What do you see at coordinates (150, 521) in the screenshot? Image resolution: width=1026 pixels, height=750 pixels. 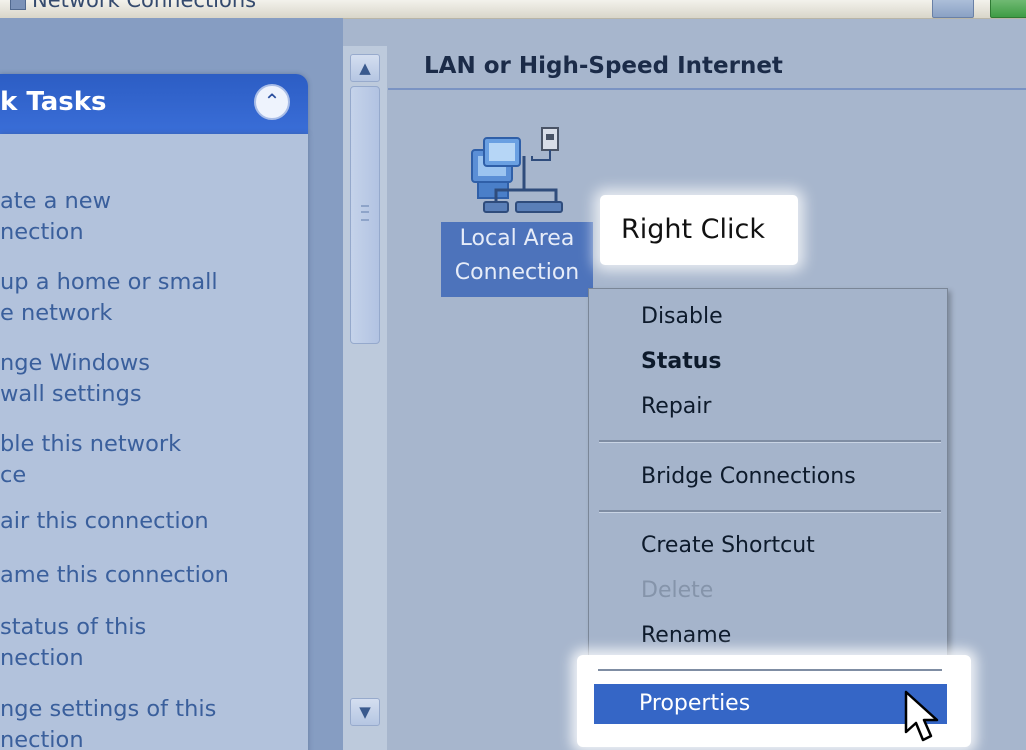 I see `task-repair-connection: air this connection` at bounding box center [150, 521].